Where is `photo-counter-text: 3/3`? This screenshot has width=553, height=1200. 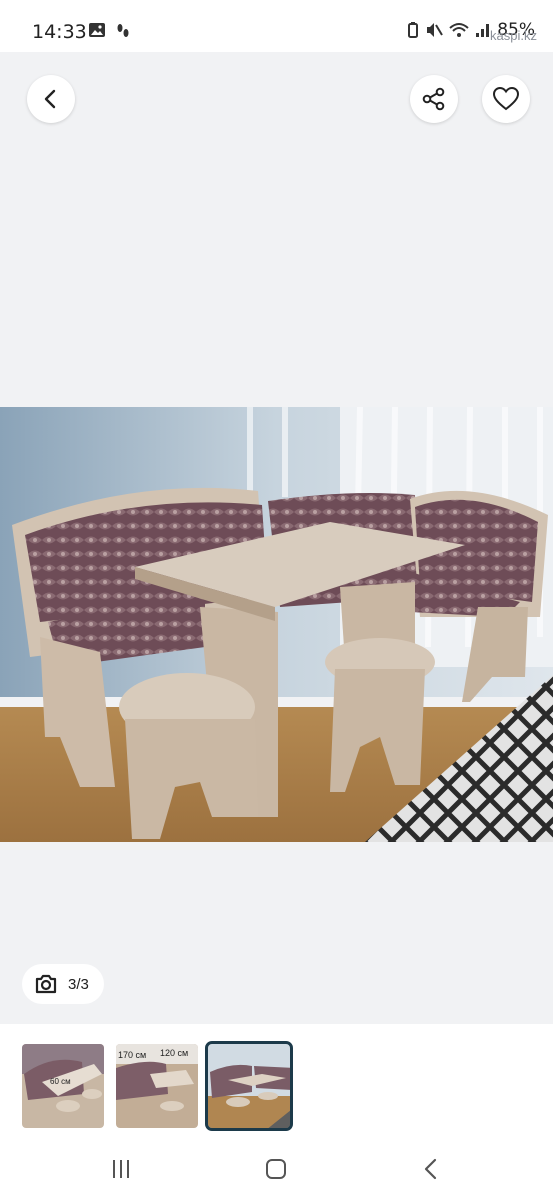
photo-counter-text: 3/3 is located at coordinates (78, 984).